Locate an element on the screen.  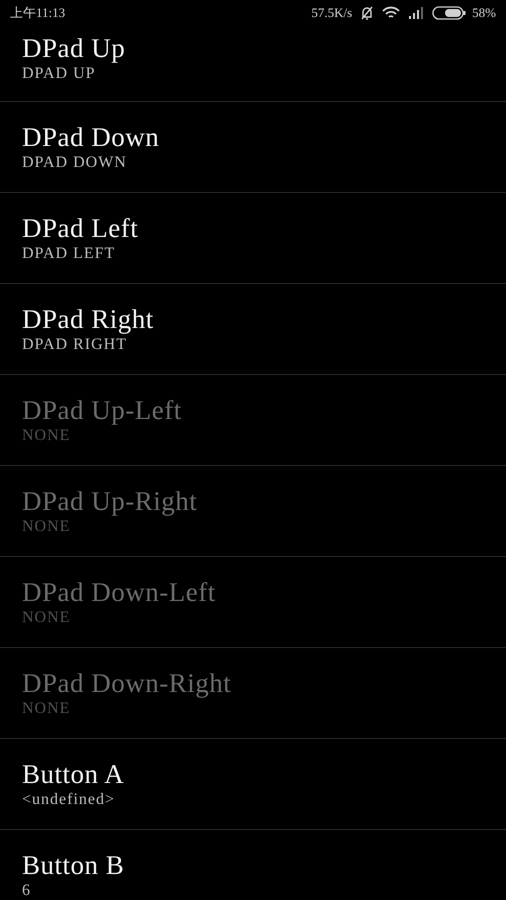
item-title: DPad Left is located at coordinates (80, 228).